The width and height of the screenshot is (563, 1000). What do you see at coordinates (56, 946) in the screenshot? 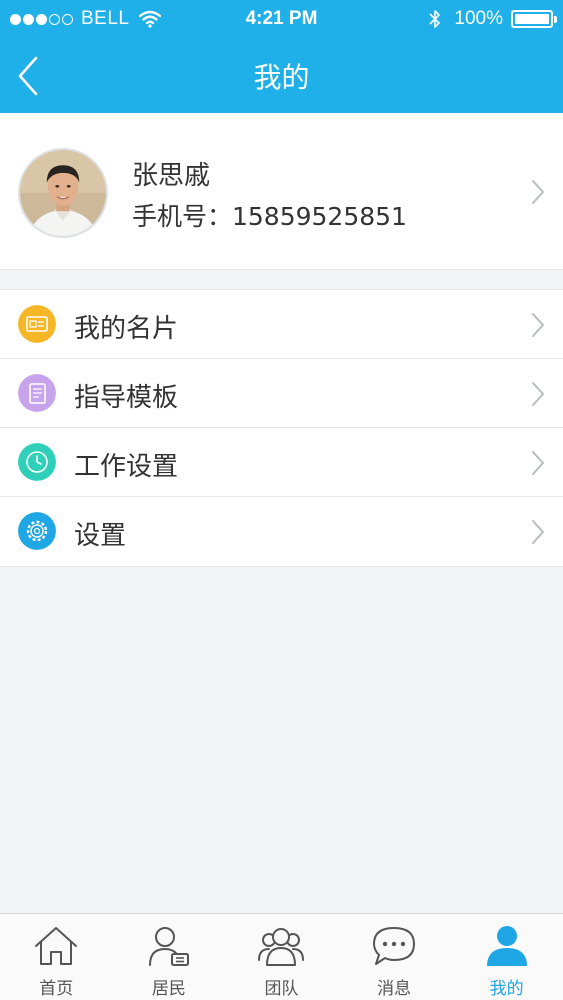
I see `home-icon` at bounding box center [56, 946].